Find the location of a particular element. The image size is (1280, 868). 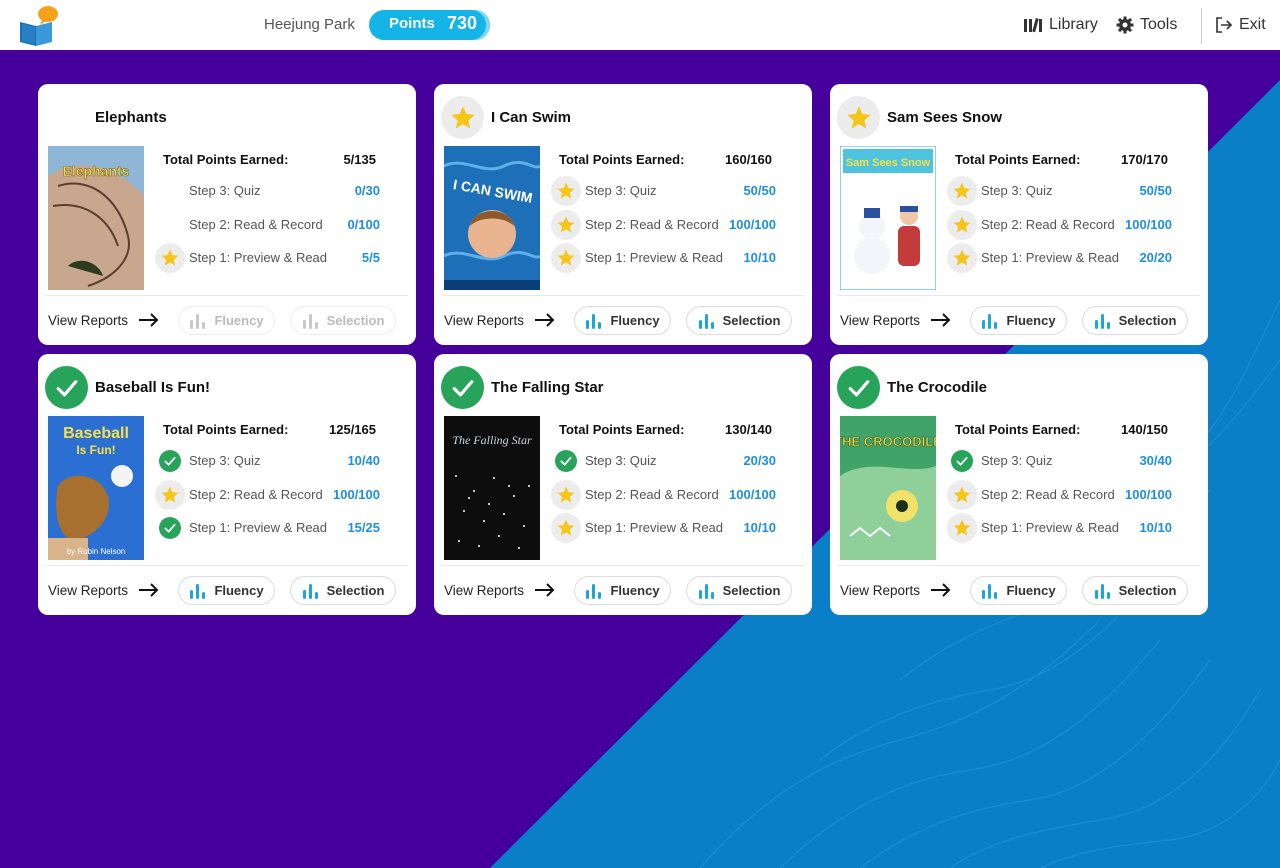

book-cover: The Falling Star is located at coordinates (492, 488).